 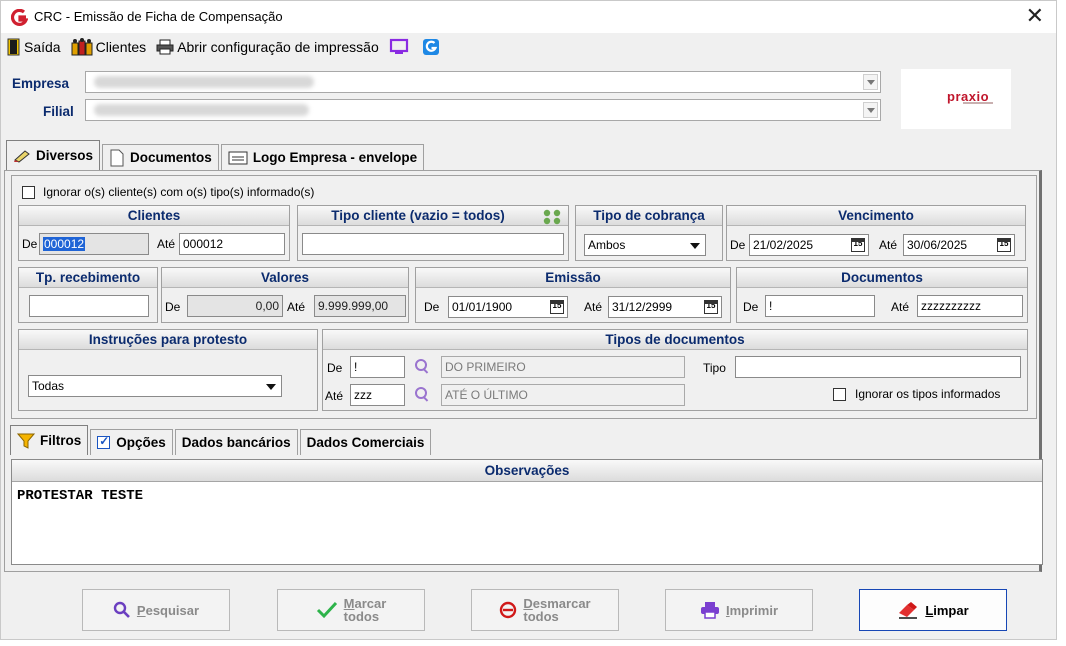 I want to click on tab-diversos: Diversos, so click(x=53, y=155).